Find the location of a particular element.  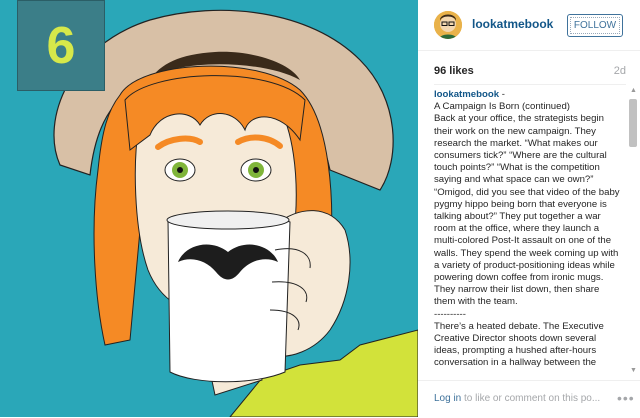

caption-username-text: lookatmebook is located at coordinates (466, 94).